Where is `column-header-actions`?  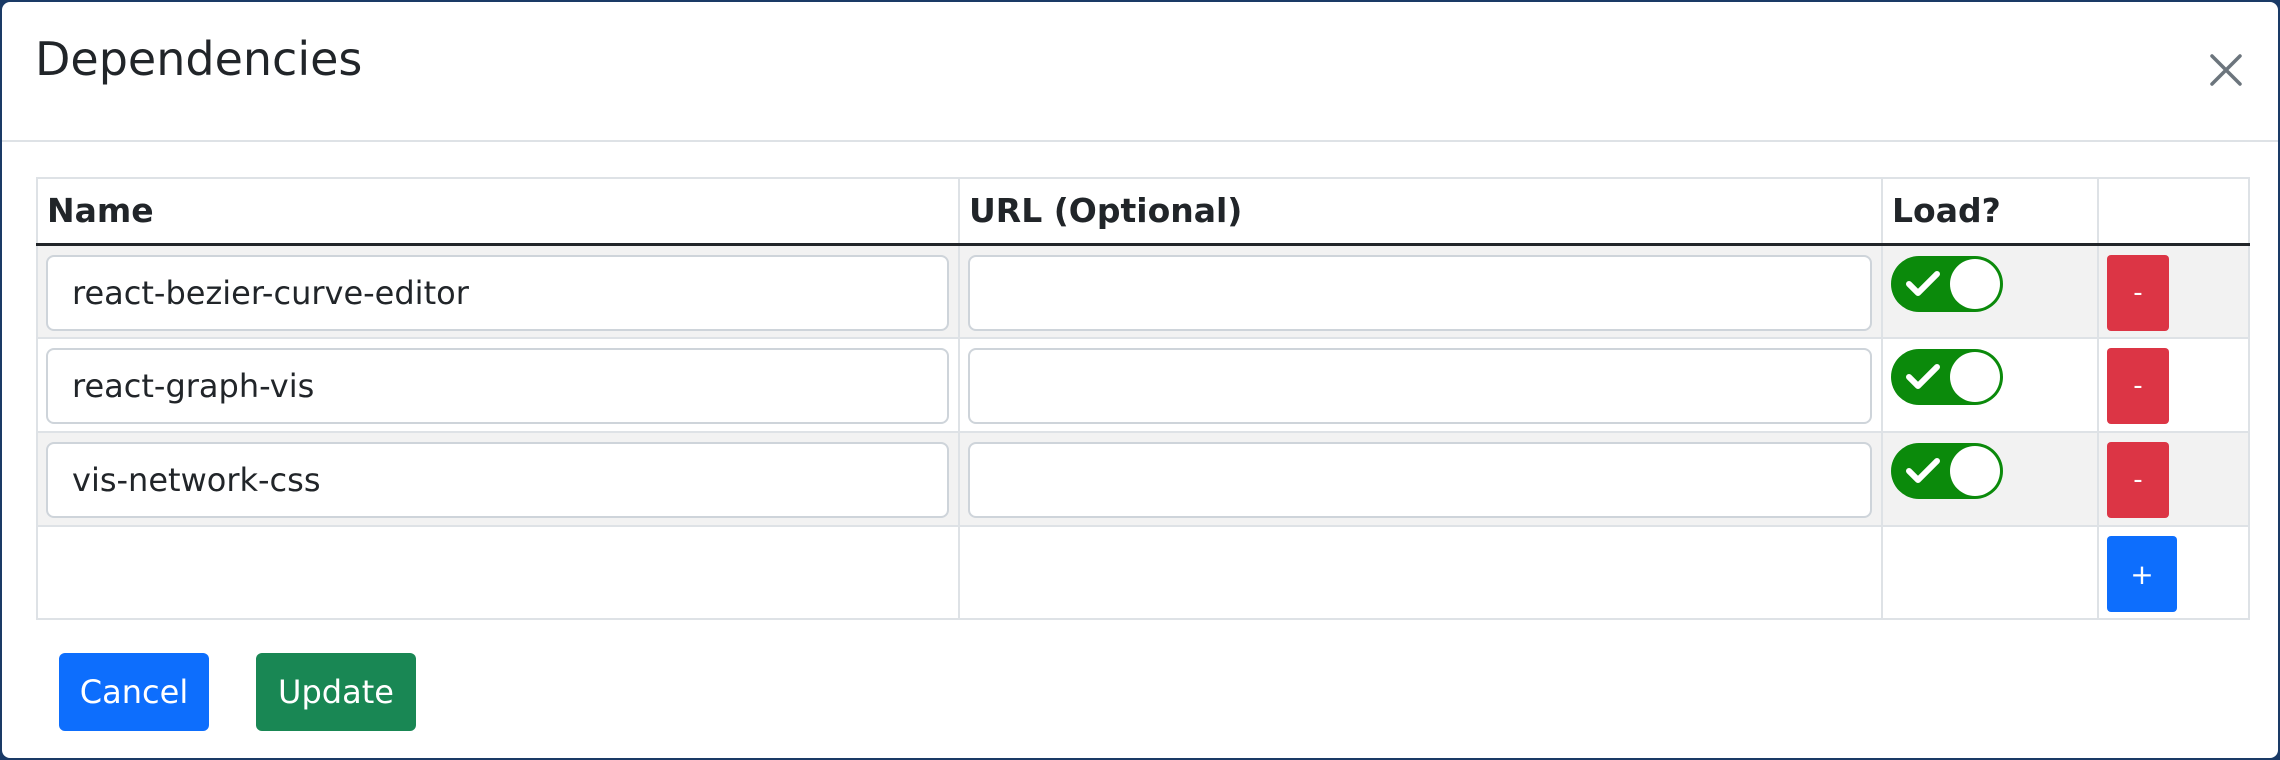 column-header-actions is located at coordinates (2173, 211).